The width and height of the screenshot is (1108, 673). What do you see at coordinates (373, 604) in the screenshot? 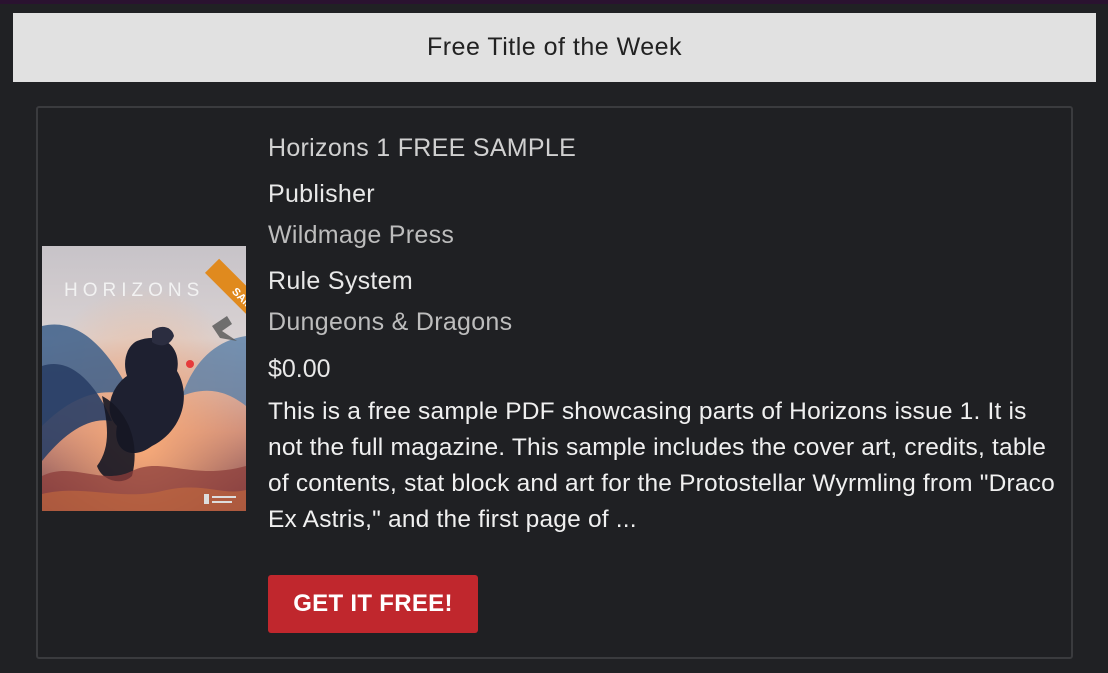
I see `get-it-free-button: GET IT FREE!` at bounding box center [373, 604].